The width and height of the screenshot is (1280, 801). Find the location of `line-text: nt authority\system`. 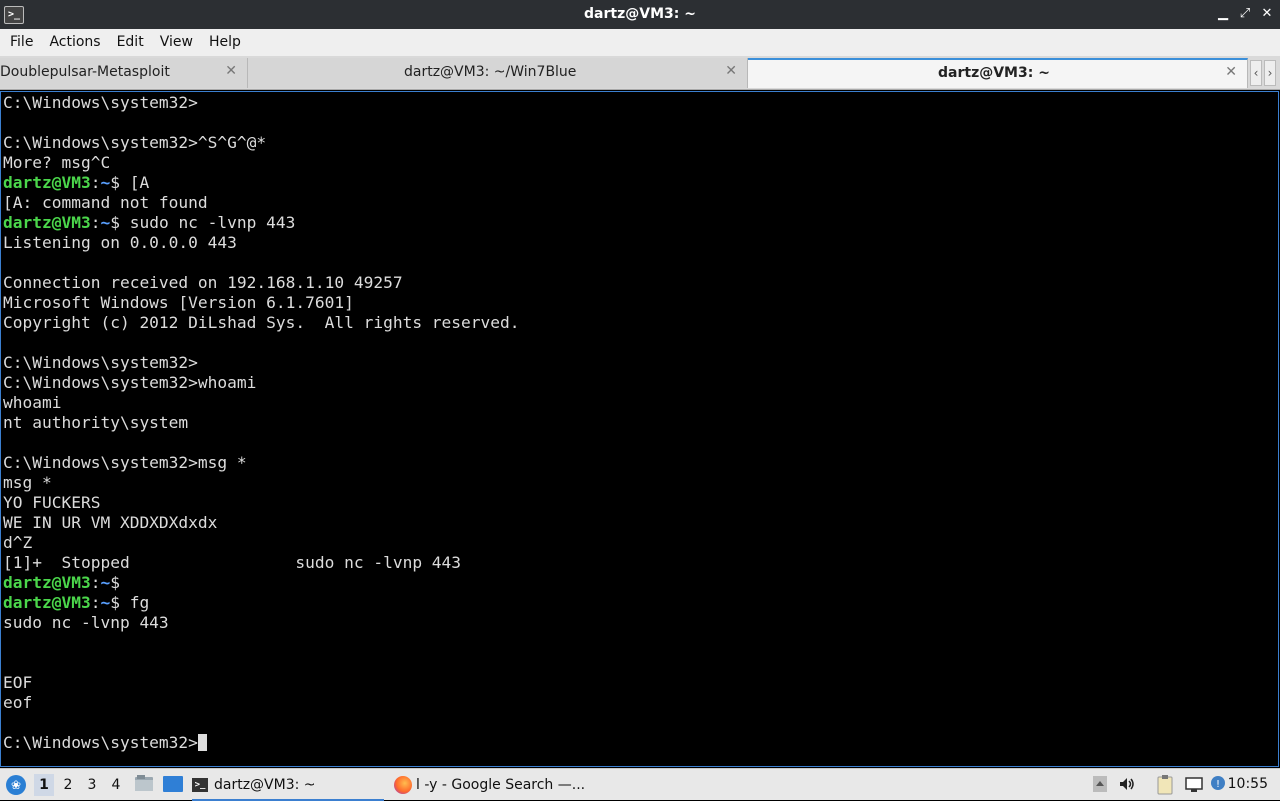

line-text: nt authority\system is located at coordinates (96, 422).